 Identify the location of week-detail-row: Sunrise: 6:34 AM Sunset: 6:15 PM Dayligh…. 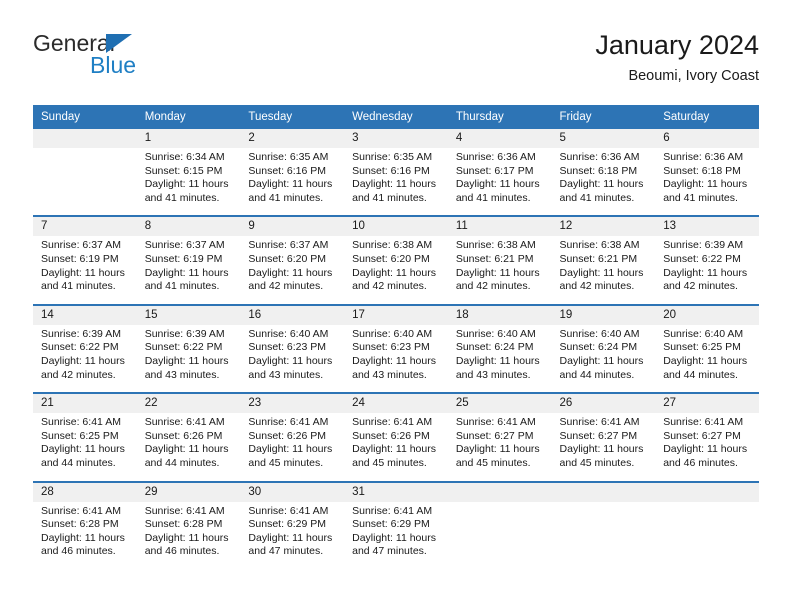
(396, 182).